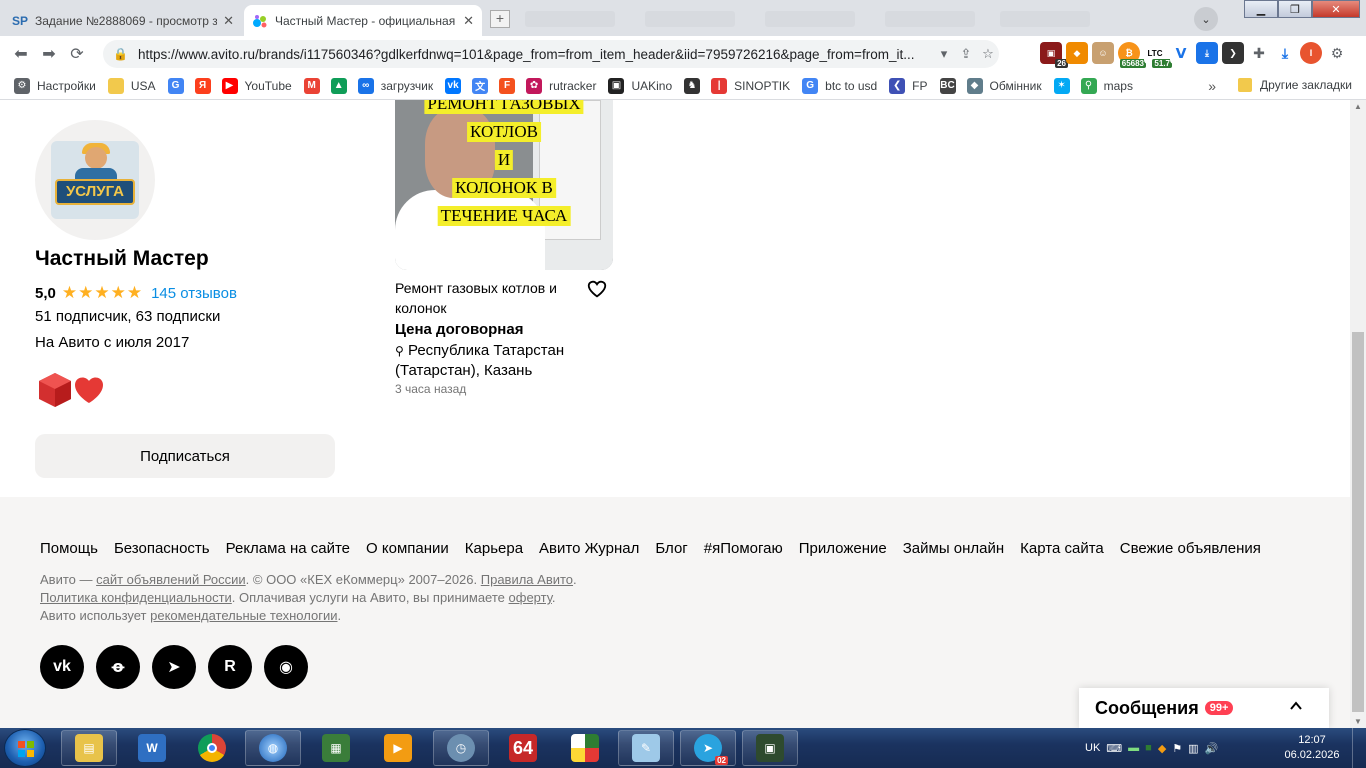  What do you see at coordinates (510, 85) in the screenshot?
I see `bookmark-item: F` at bounding box center [510, 85].